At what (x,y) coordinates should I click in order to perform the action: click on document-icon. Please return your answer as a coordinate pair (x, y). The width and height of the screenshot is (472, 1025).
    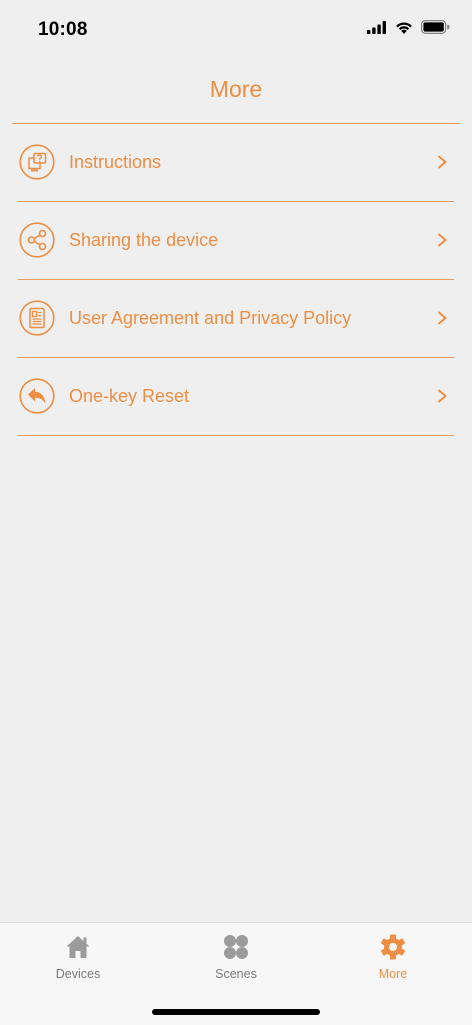
    Looking at the image, I should click on (37, 318).